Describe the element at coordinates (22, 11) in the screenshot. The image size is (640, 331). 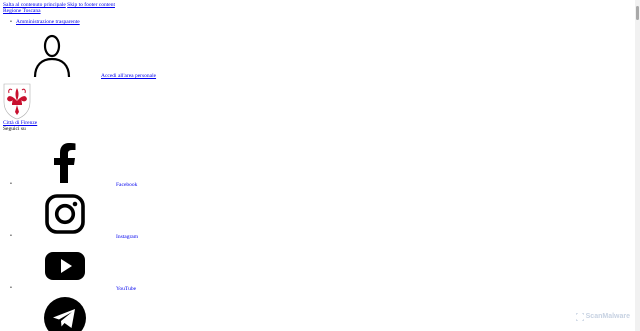
I see `region-link: Regione Toscana` at that location.